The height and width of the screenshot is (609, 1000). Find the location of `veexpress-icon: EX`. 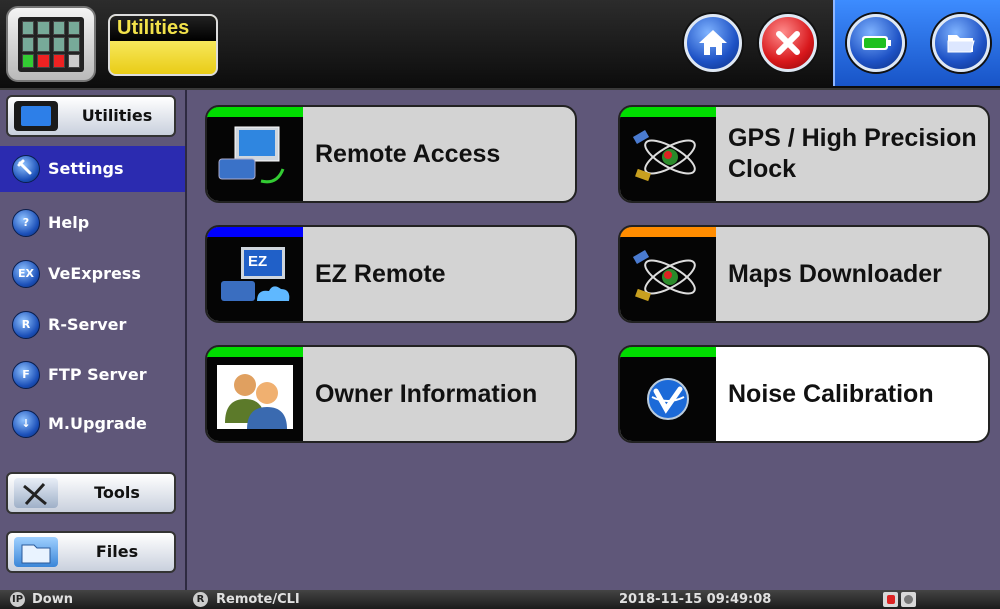

veexpress-icon: EX is located at coordinates (26, 274).